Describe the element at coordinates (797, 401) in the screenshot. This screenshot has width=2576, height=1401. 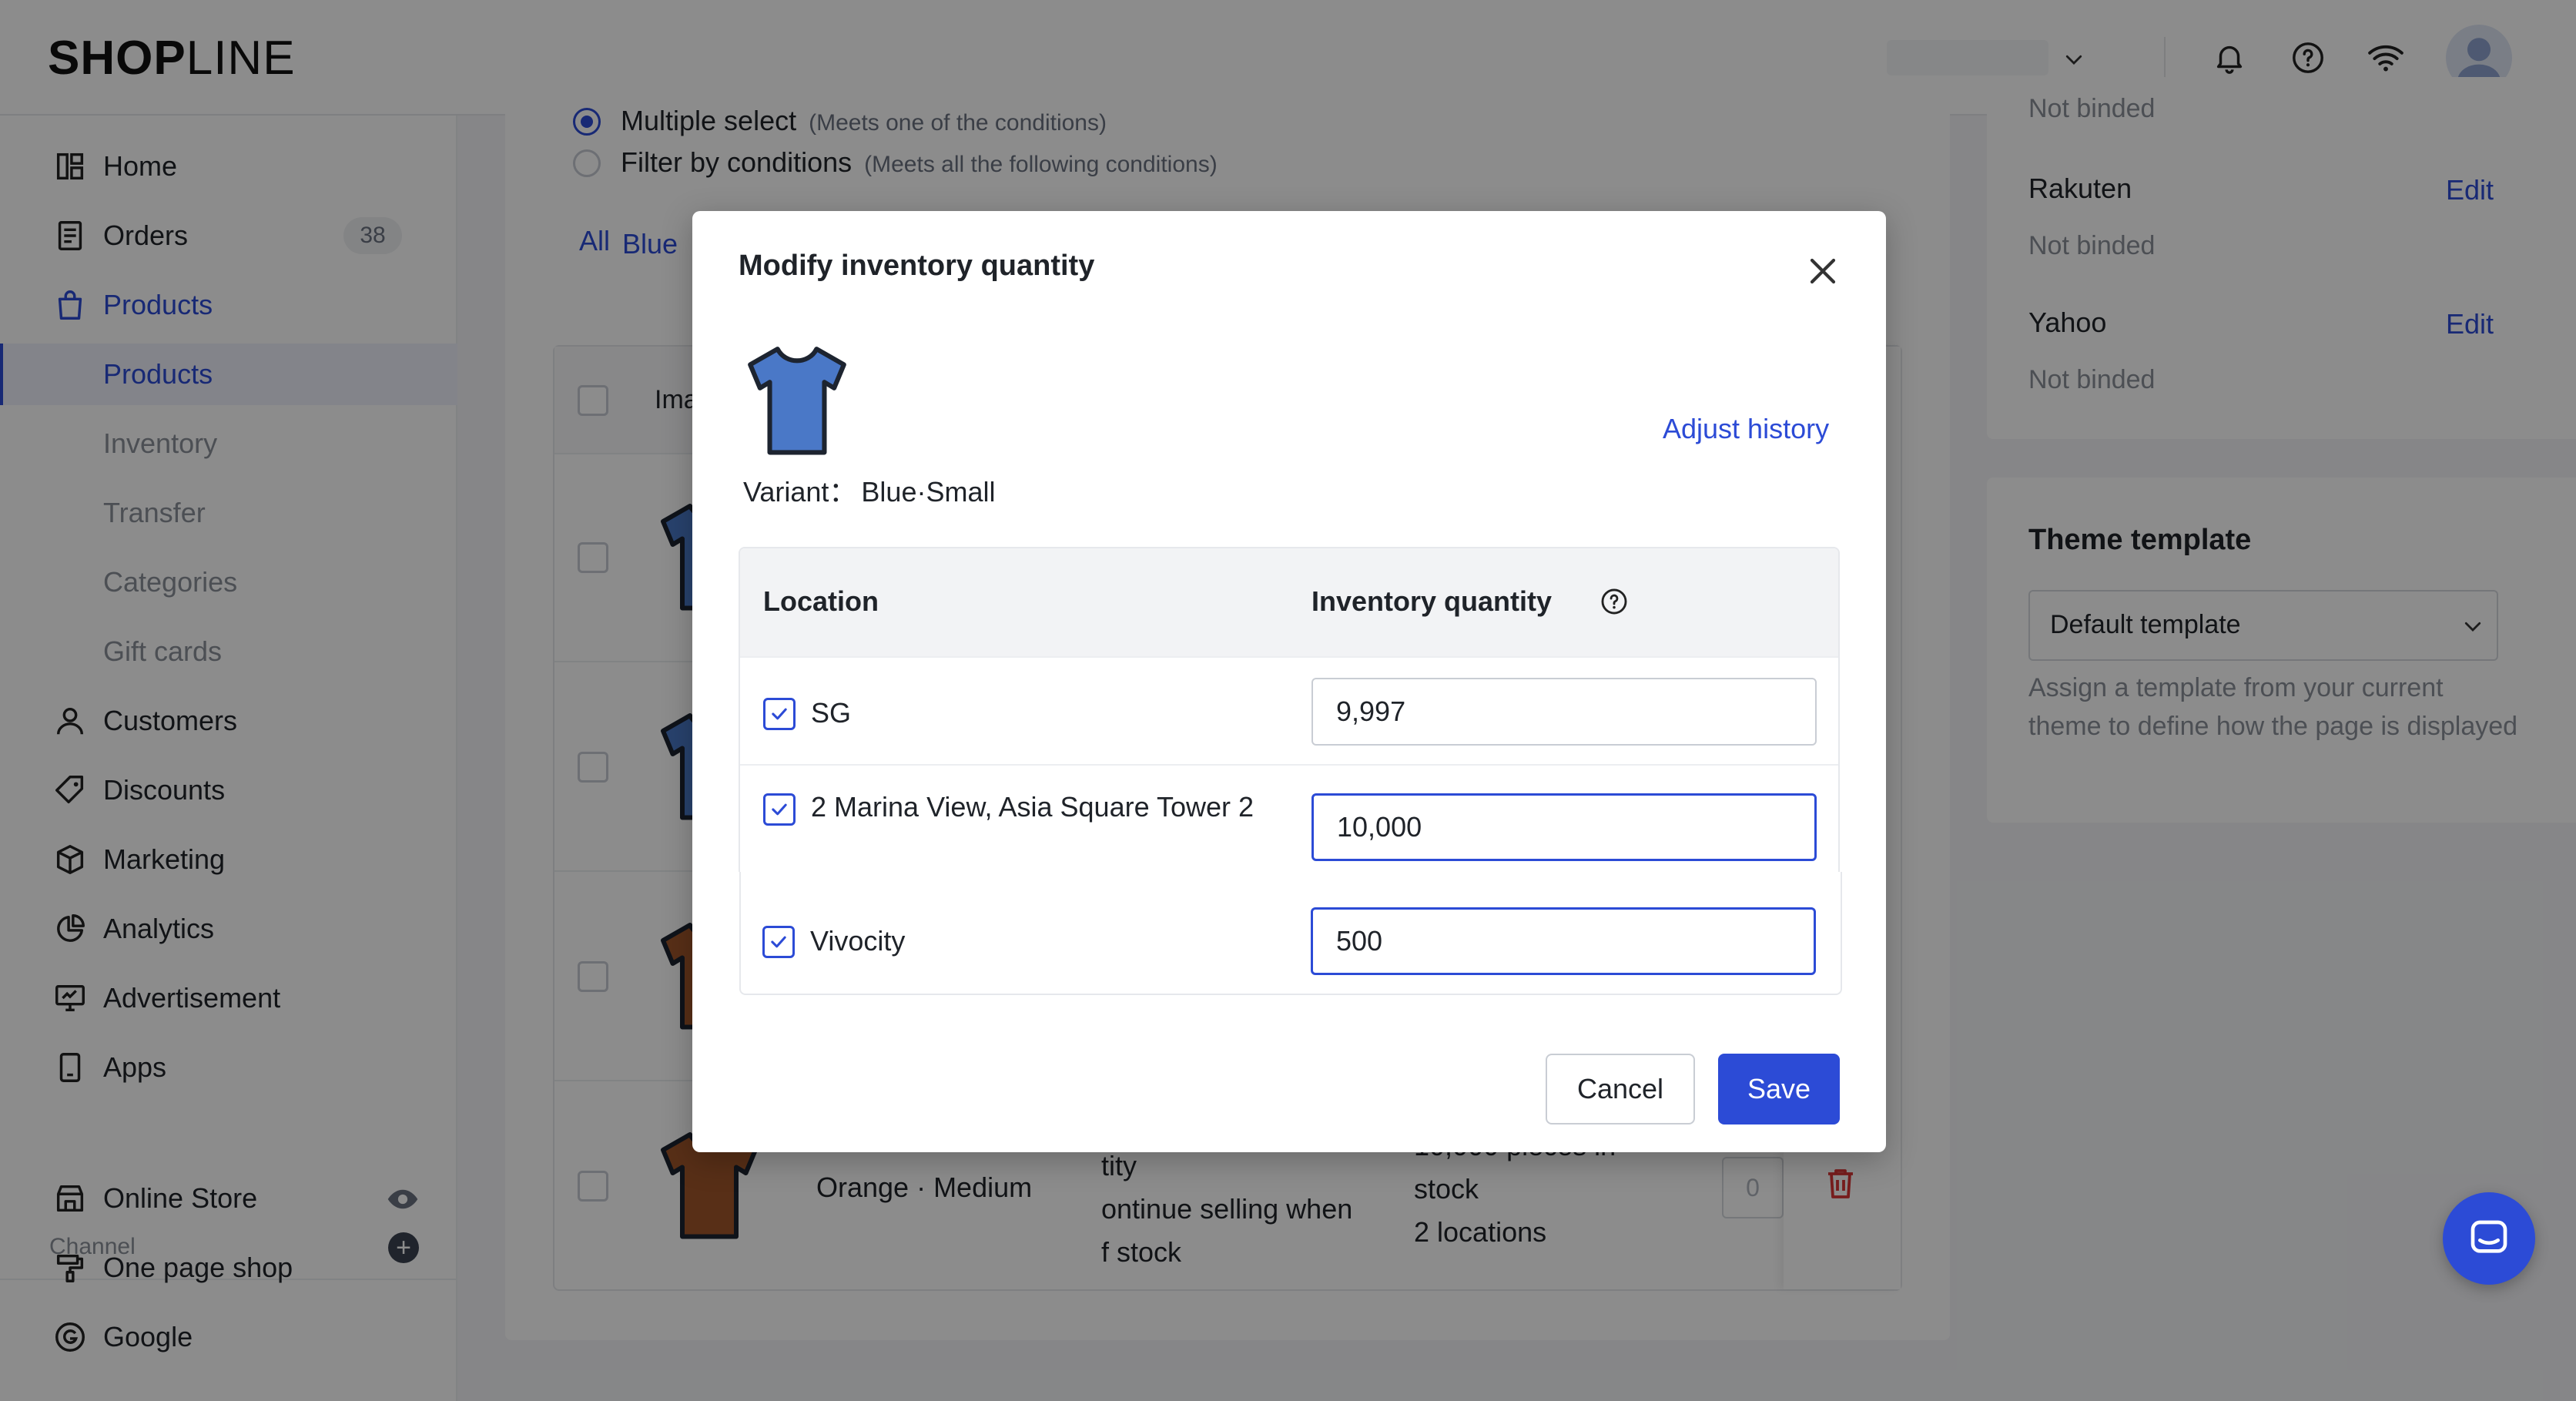
I see `variant-thumbnail` at that location.